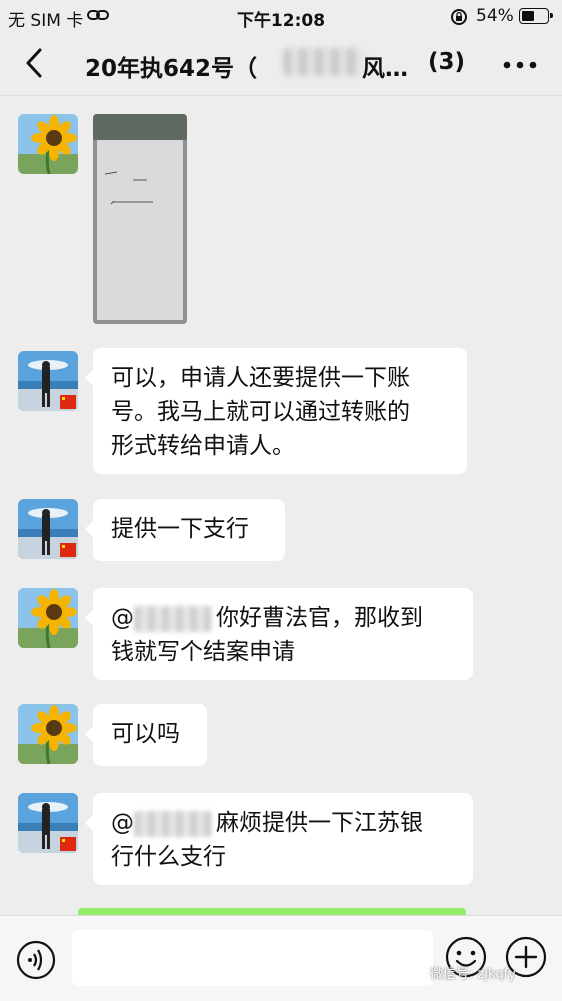 The image size is (562, 1001). I want to click on message-bubble: 提供一下支行, so click(185, 530).